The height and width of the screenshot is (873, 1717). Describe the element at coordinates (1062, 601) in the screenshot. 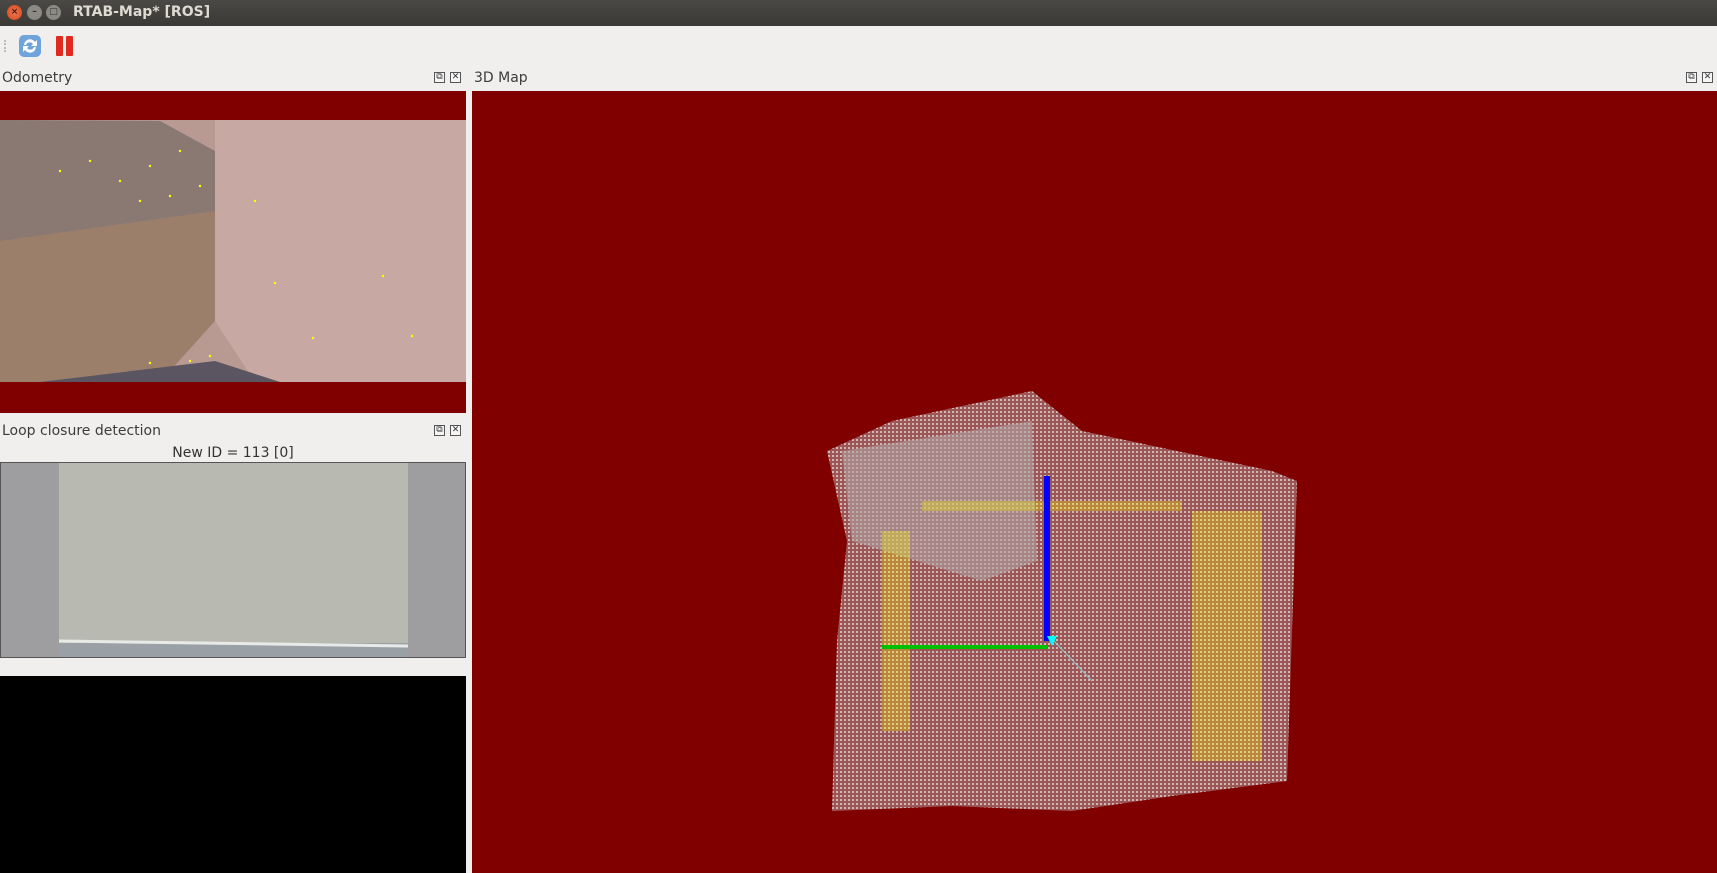

I see `point-cloud` at that location.